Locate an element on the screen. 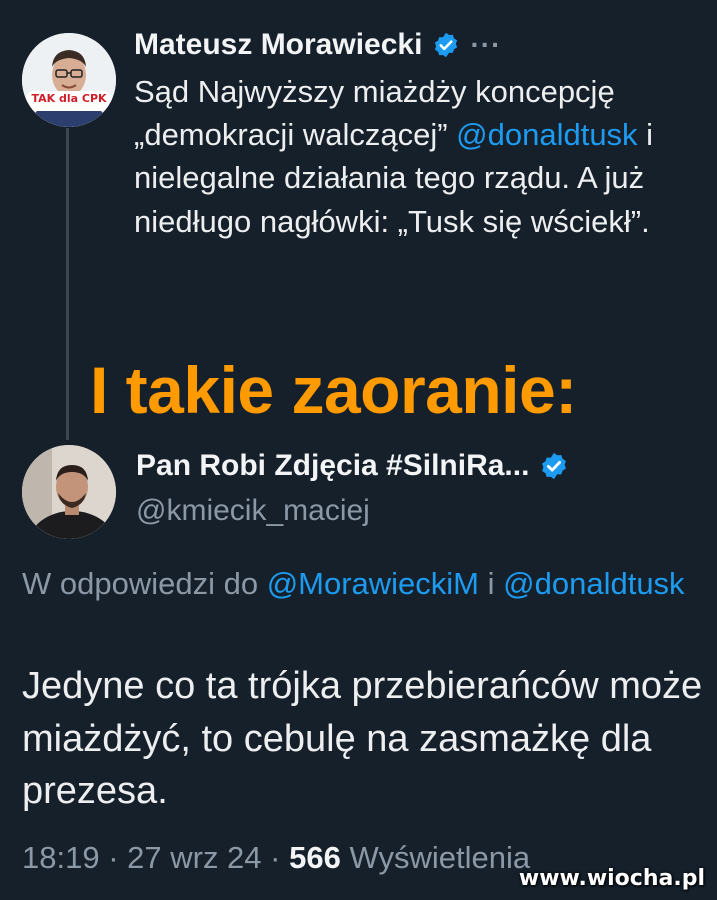 Image resolution: width=717 pixels, height=900 pixels. author-handle: @kmiecik_maciej is located at coordinates (253, 511).